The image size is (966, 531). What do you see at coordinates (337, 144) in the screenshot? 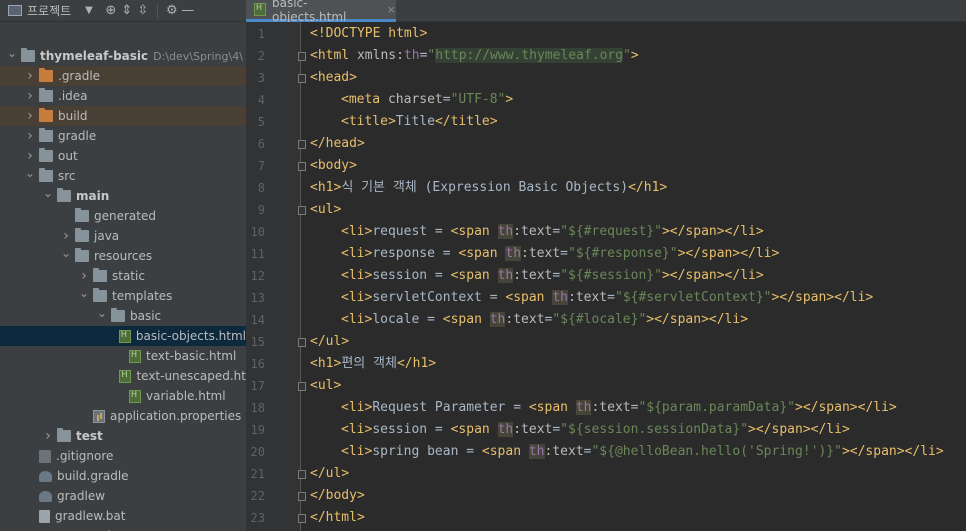
I see `code-line: </head>` at bounding box center [337, 144].